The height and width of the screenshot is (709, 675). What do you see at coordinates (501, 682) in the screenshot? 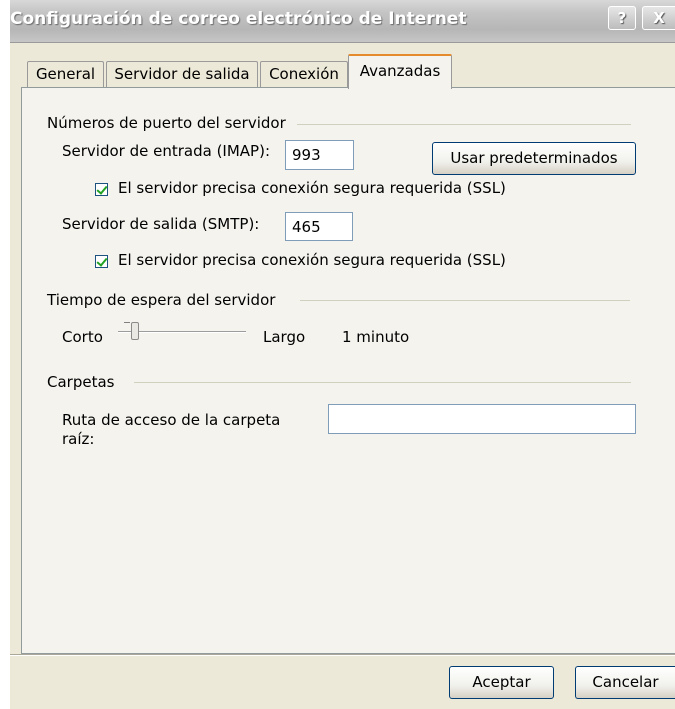
I see `ok-button: Aceptar` at bounding box center [501, 682].